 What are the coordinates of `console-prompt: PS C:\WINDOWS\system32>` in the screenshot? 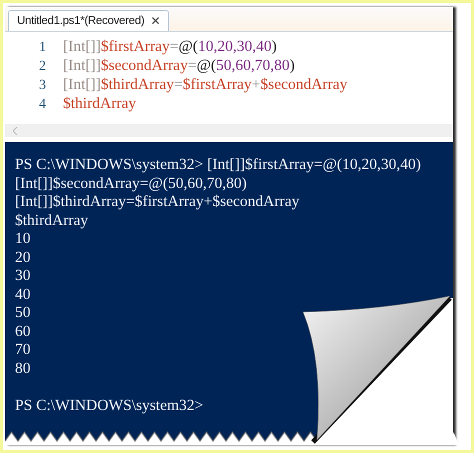 It's located at (109, 405).